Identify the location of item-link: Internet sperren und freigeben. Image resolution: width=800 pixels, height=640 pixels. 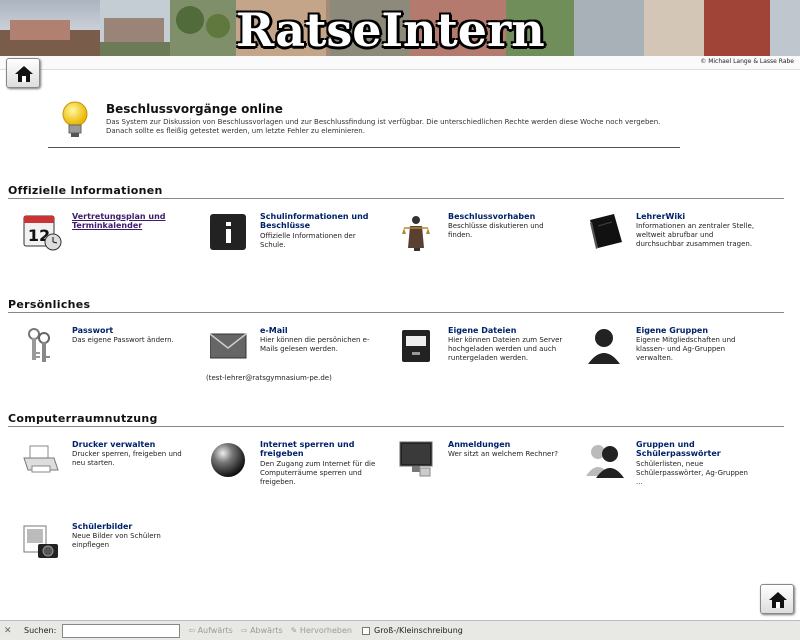
(319, 449).